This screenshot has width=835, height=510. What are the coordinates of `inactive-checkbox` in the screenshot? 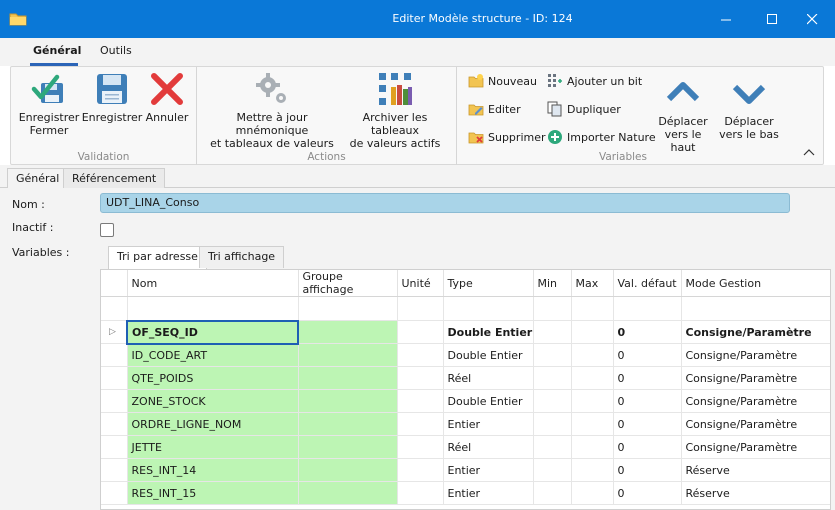 It's located at (107, 230).